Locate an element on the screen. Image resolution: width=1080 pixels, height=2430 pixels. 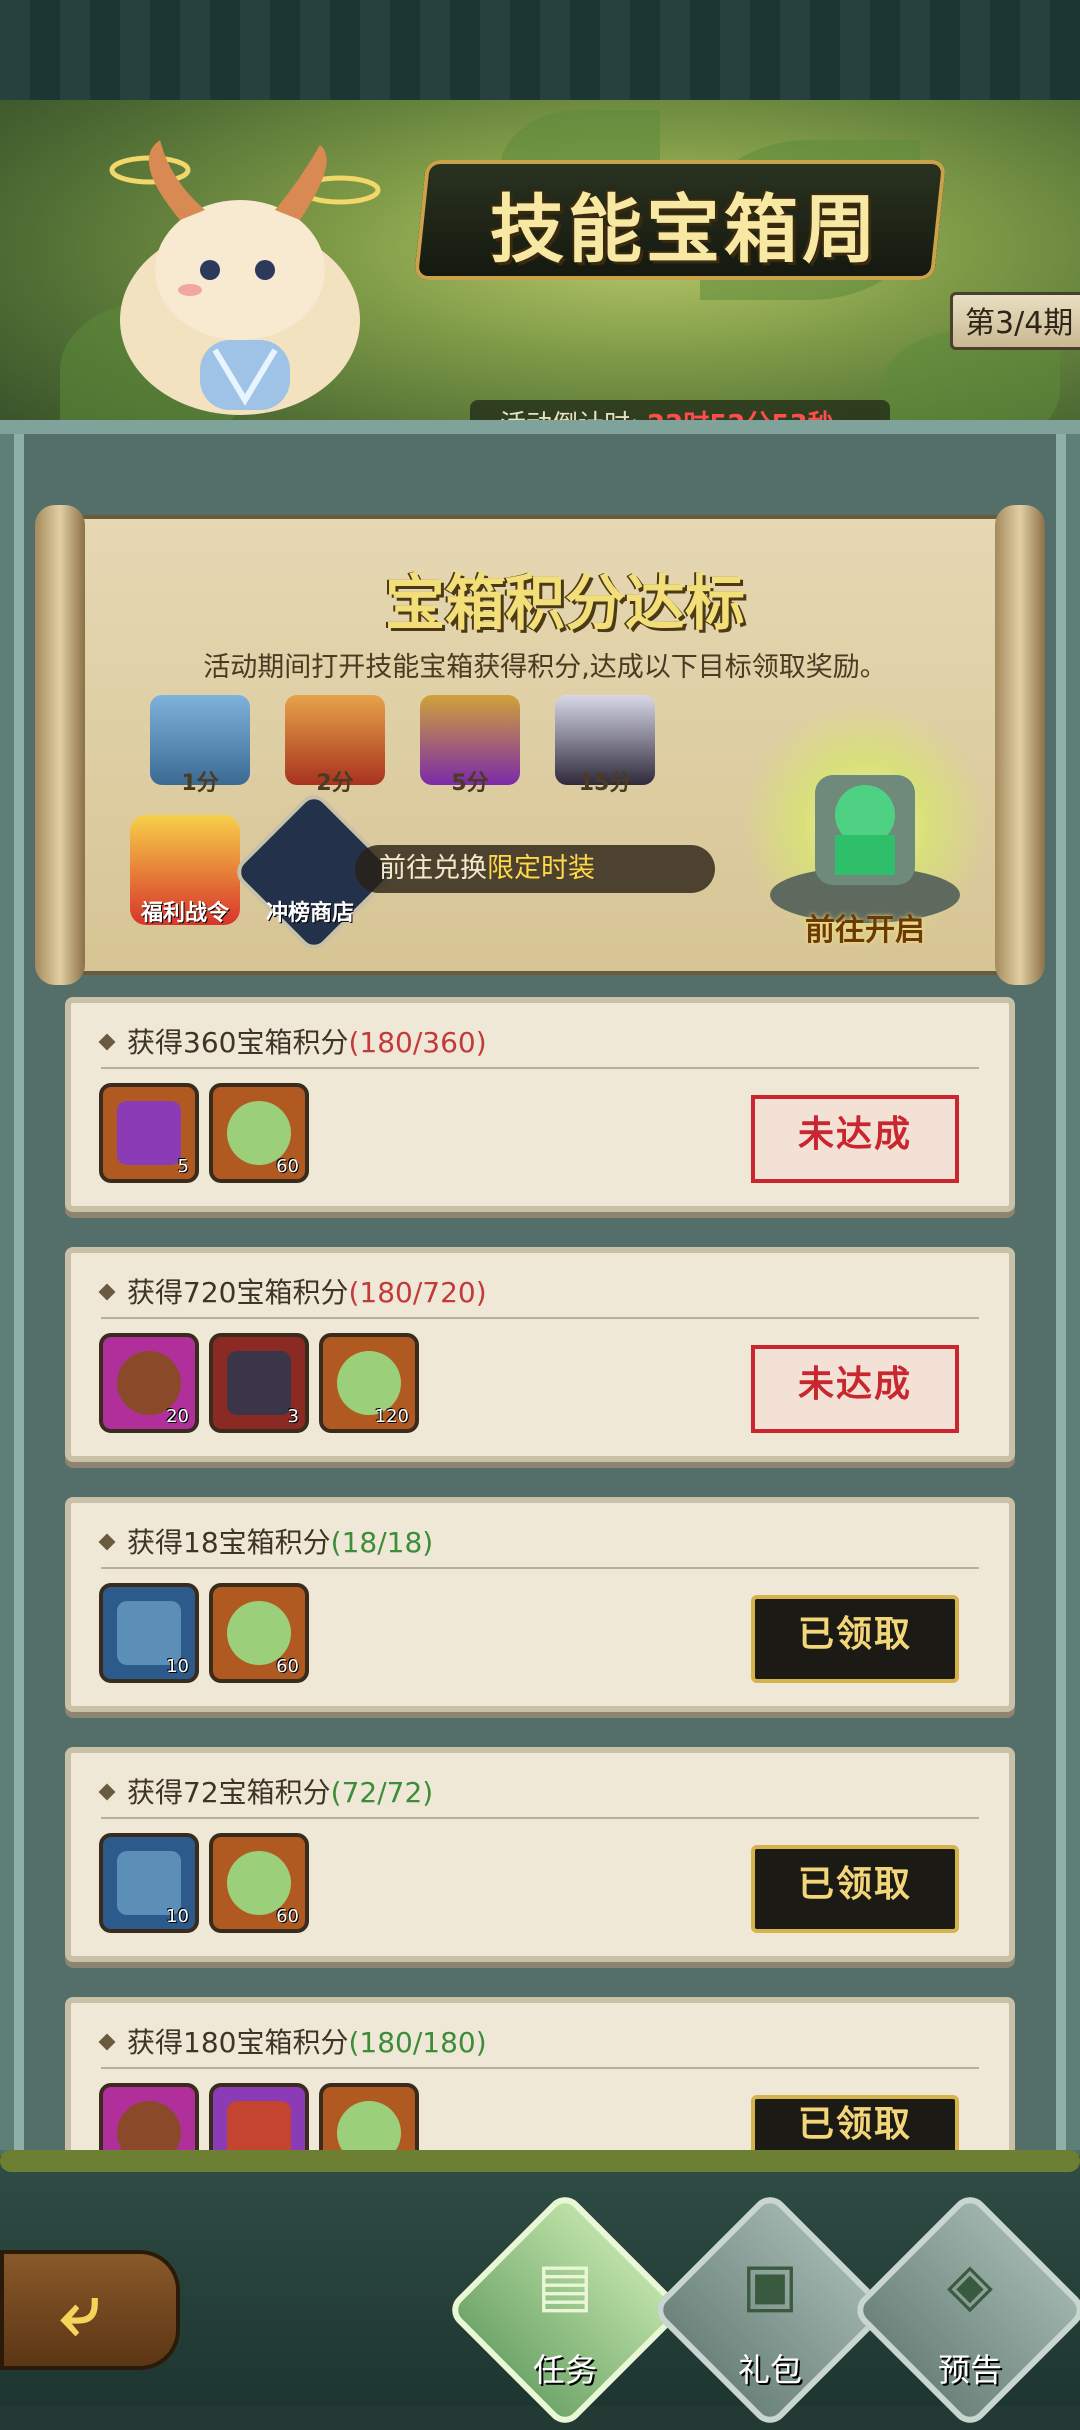
tab-task-label: 任务 is located at coordinates (565, 2368).